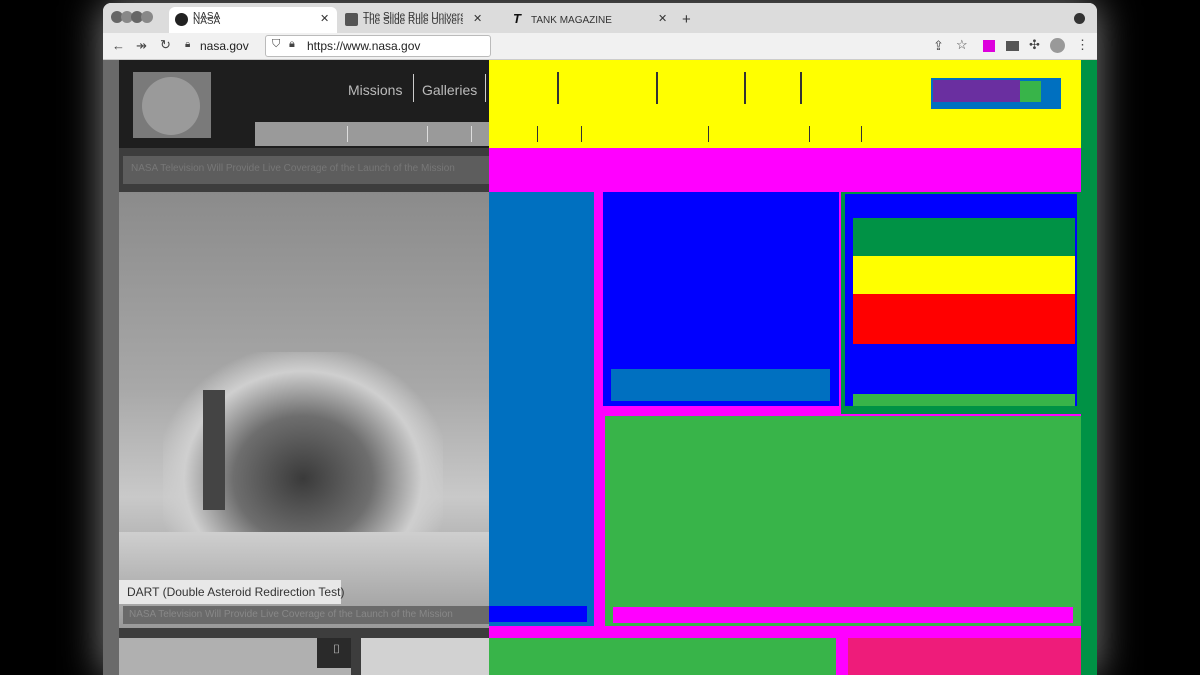 The image size is (1200, 675). I want to click on green-frame, so click(961, 303).